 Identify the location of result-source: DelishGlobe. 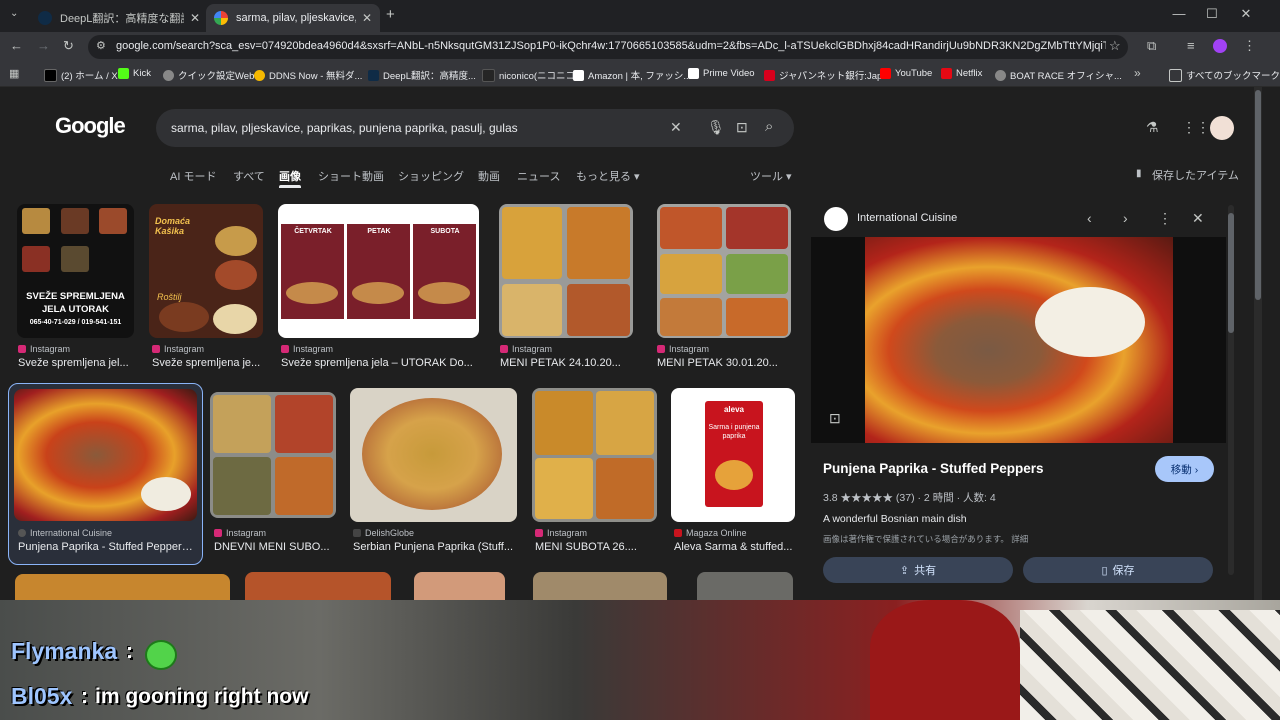
(383, 533).